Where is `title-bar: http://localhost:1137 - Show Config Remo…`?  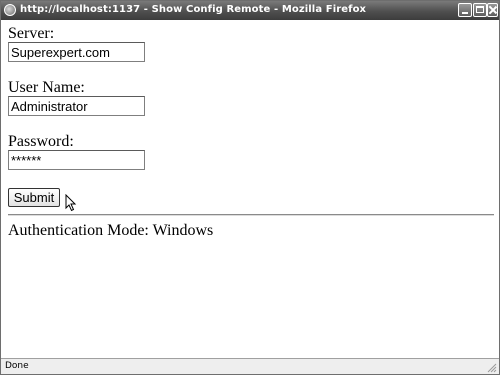 title-bar: http://localhost:1137 - Show Config Remo… is located at coordinates (250, 10).